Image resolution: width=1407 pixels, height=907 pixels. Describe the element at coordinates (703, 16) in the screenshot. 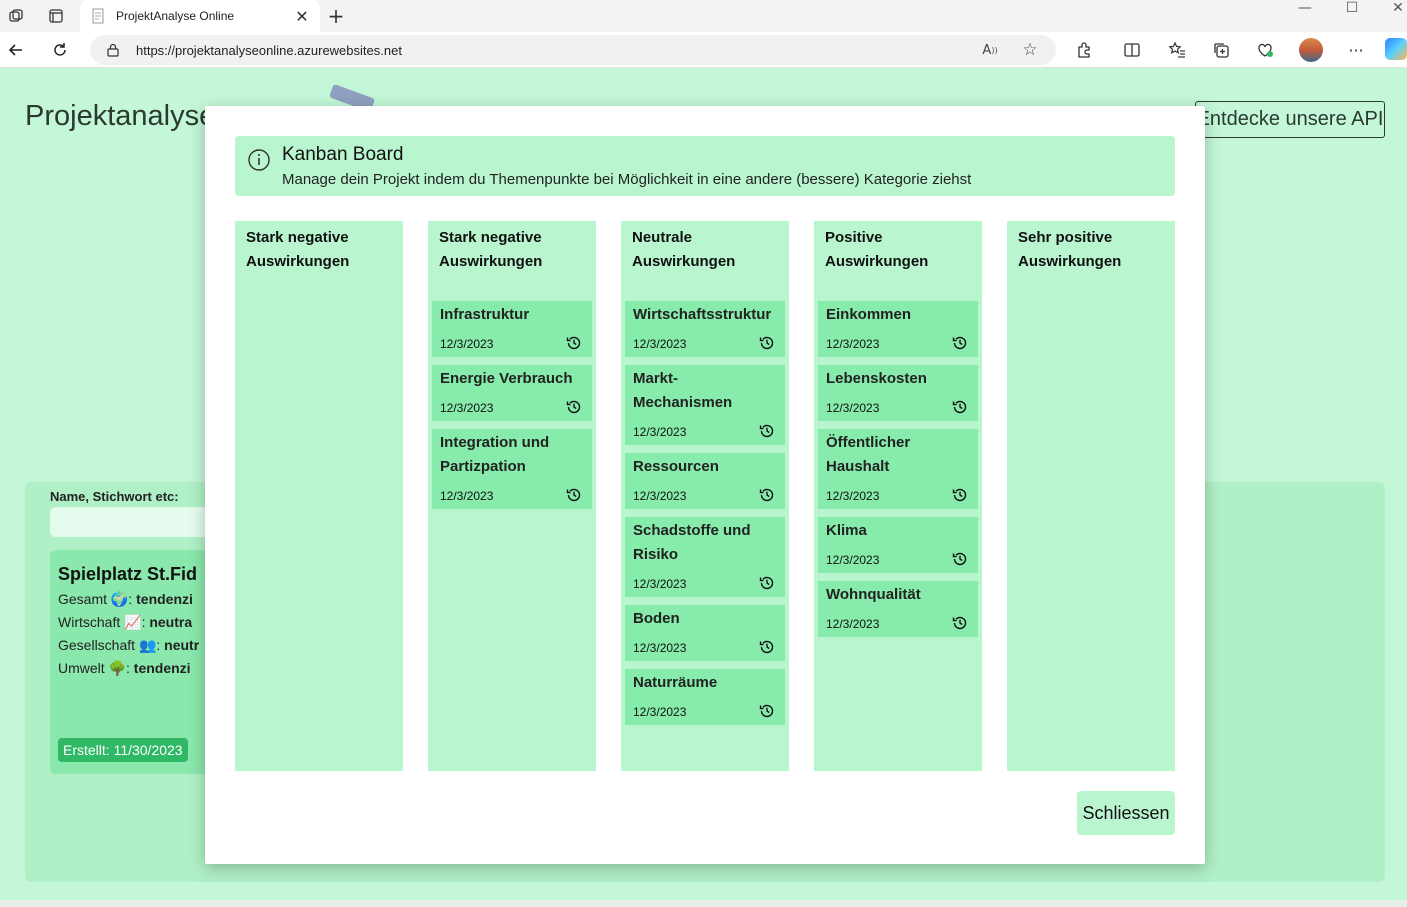

I see `browser-tab-bar: ProjektAnalyse Online ✕ + — ☐ ✕` at that location.